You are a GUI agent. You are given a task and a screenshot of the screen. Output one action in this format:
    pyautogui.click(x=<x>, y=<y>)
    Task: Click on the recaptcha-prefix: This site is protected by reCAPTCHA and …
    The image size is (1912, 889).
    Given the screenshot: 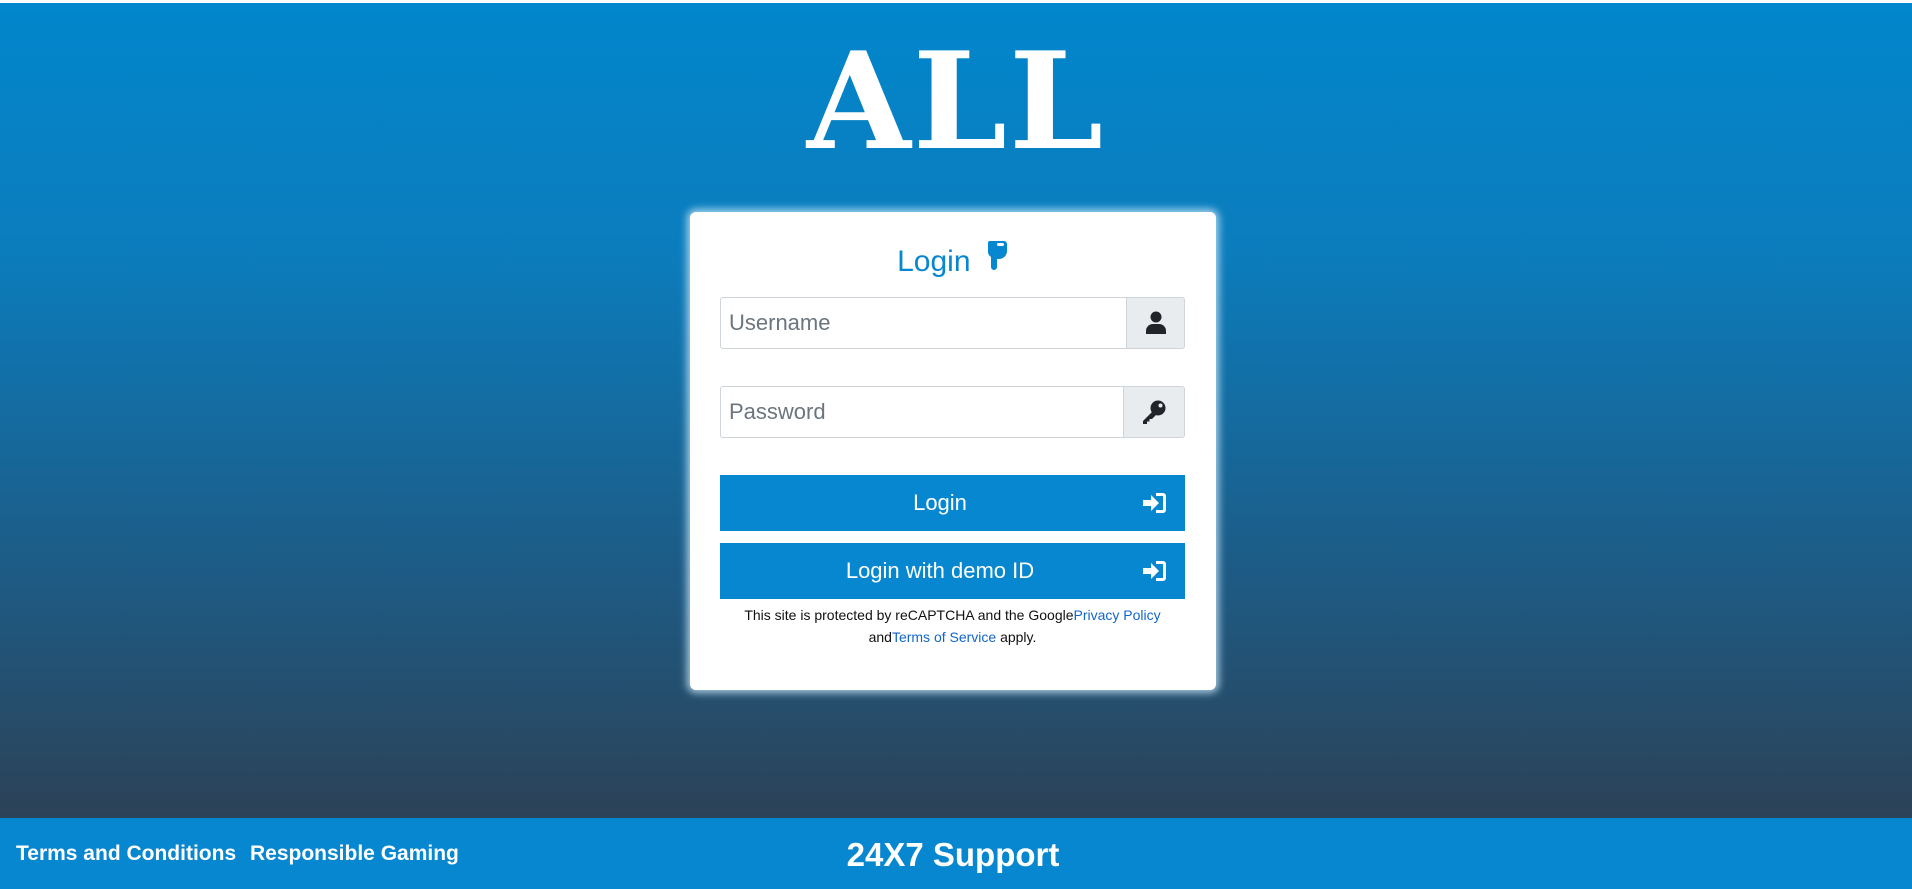 What is the action you would take?
    pyautogui.click(x=909, y=615)
    